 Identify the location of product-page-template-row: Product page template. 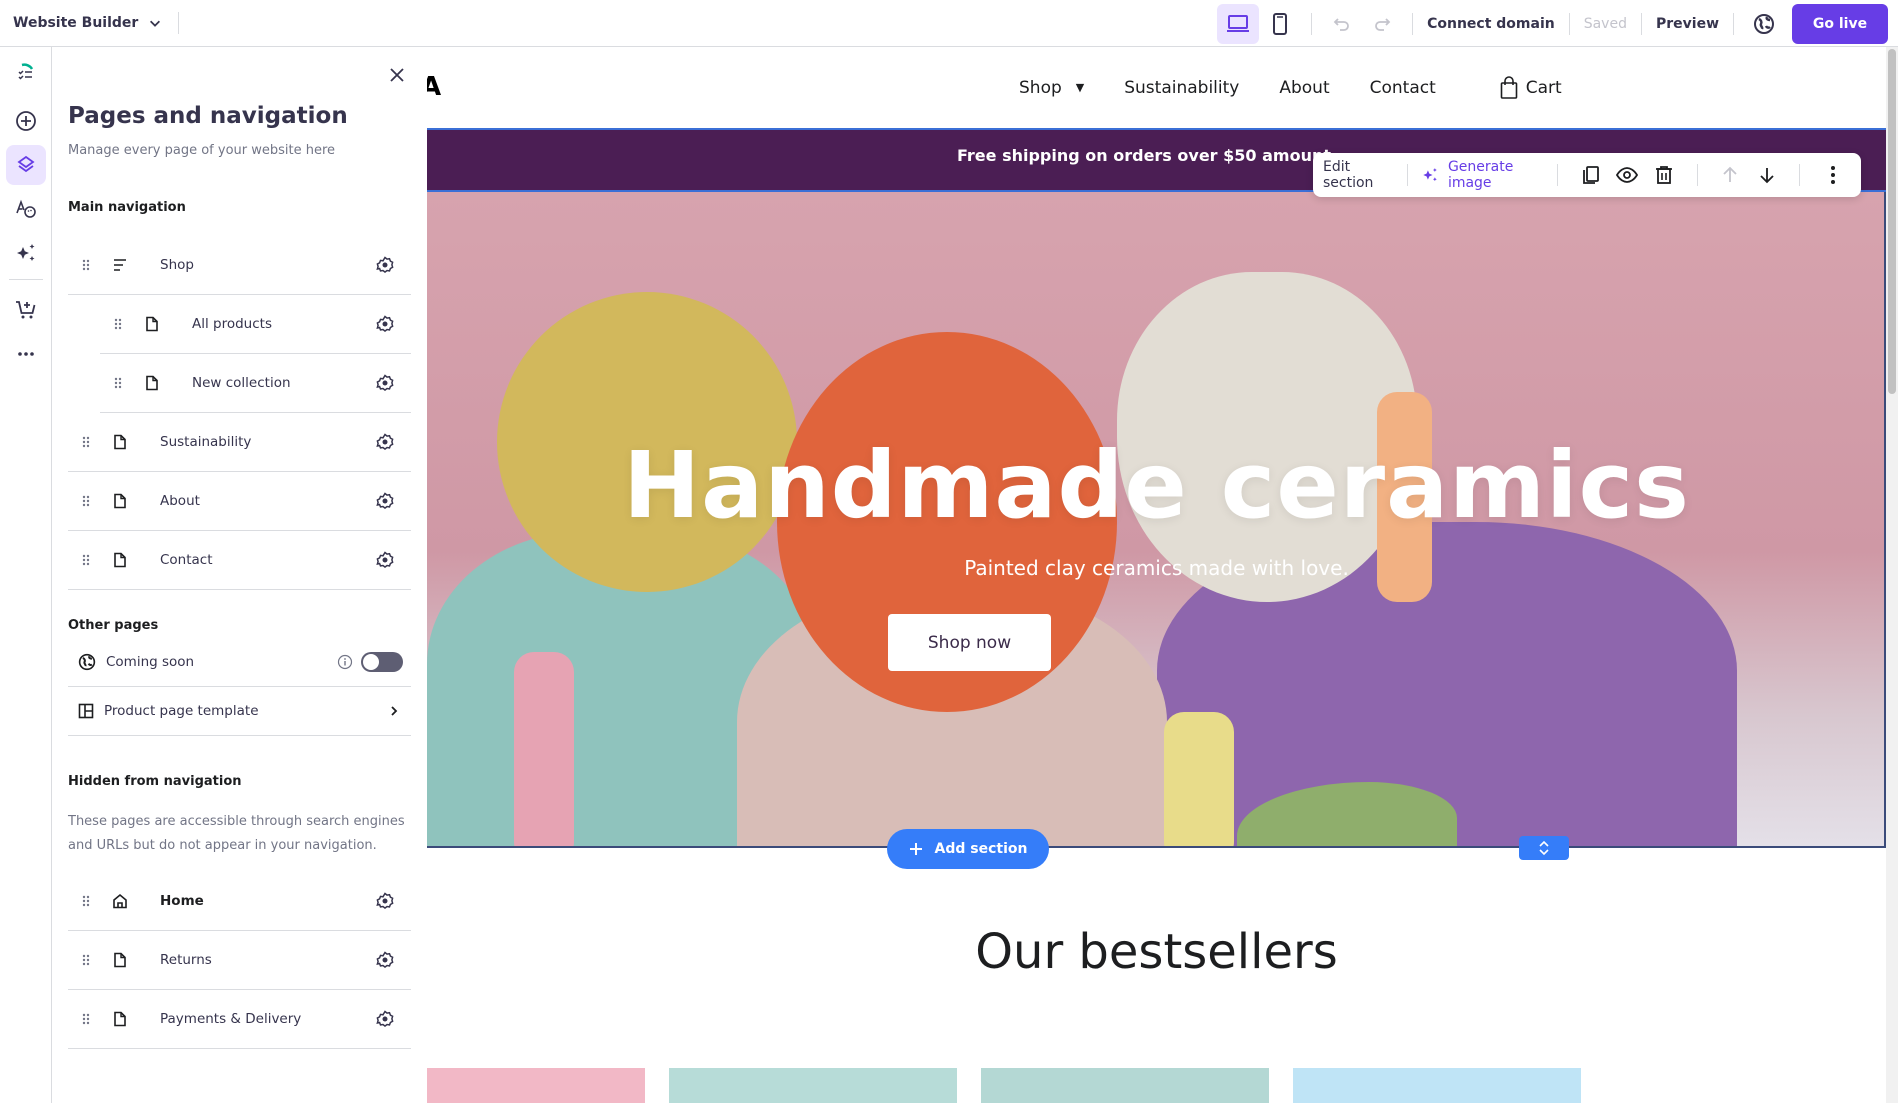
(239, 711).